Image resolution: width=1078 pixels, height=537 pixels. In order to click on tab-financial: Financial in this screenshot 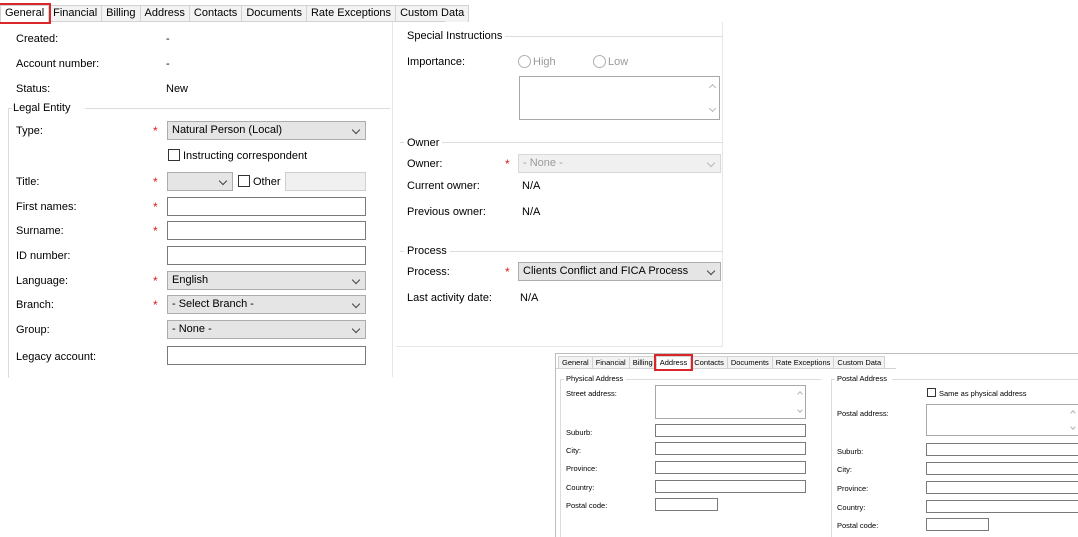, I will do `click(75, 13)`.